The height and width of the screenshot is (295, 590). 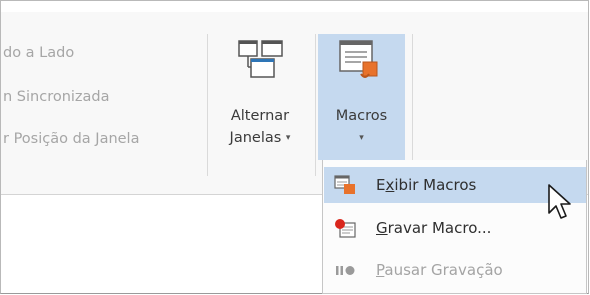 I want to click on macros-label: Macros, so click(x=361, y=116).